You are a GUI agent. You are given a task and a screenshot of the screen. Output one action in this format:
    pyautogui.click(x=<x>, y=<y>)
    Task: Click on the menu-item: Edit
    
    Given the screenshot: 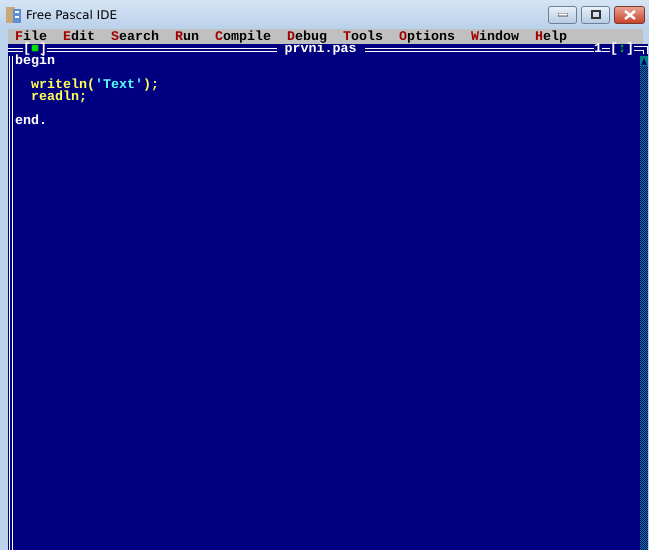 What is the action you would take?
    pyautogui.click(x=79, y=37)
    